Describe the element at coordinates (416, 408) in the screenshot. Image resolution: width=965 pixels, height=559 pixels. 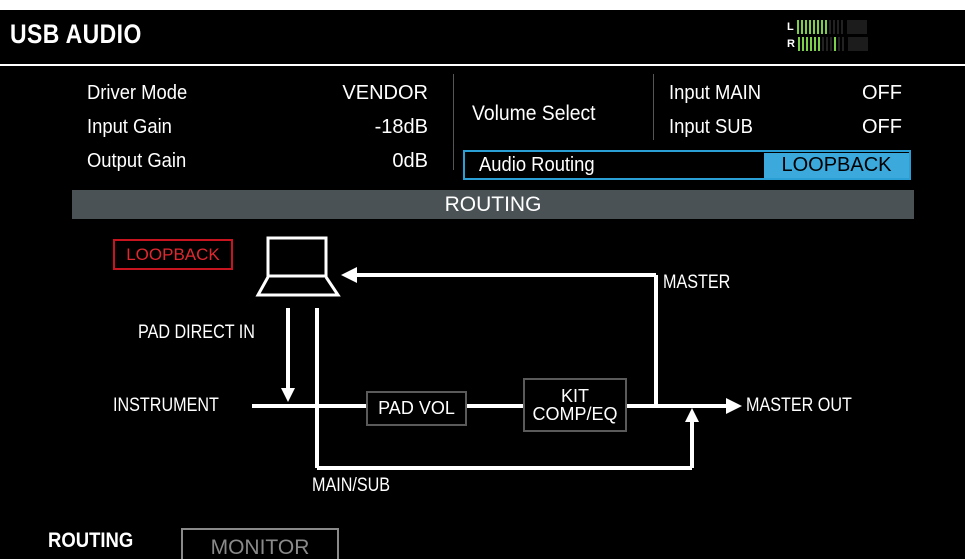
I see `pad-vol-block: PAD VOL` at that location.